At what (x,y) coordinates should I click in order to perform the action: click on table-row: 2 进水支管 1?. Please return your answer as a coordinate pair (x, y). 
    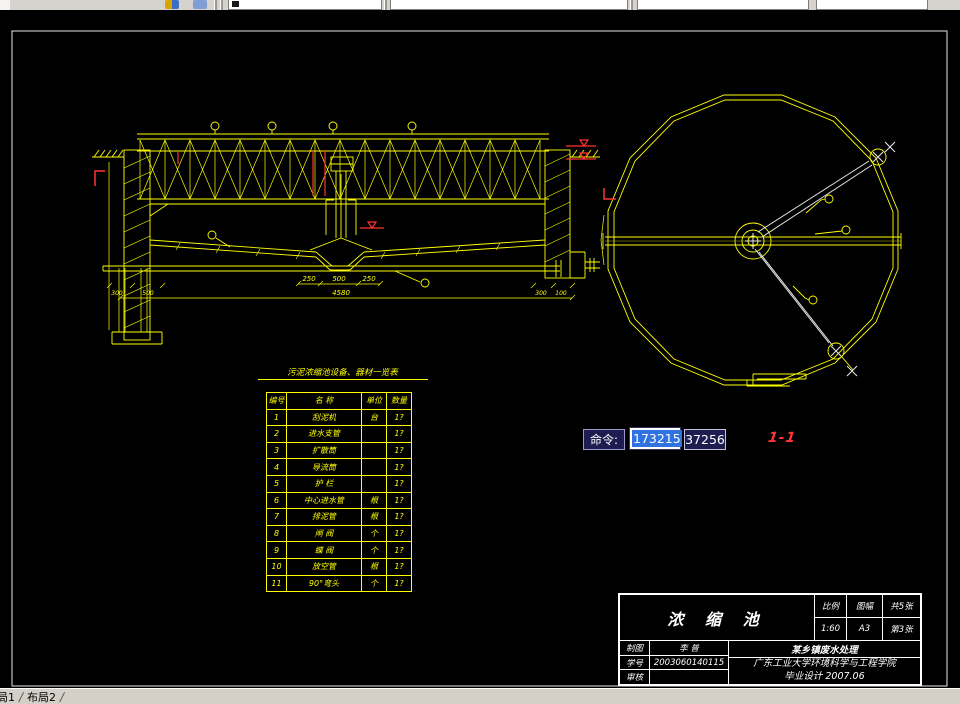
    Looking at the image, I should click on (339, 434).